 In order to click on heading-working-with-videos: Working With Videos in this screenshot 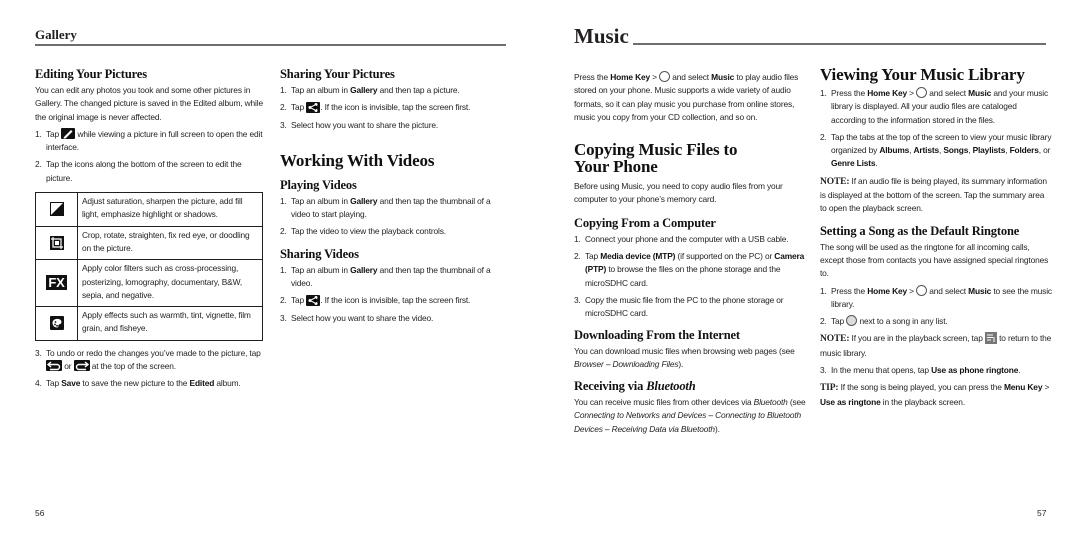, I will do `click(357, 160)`.